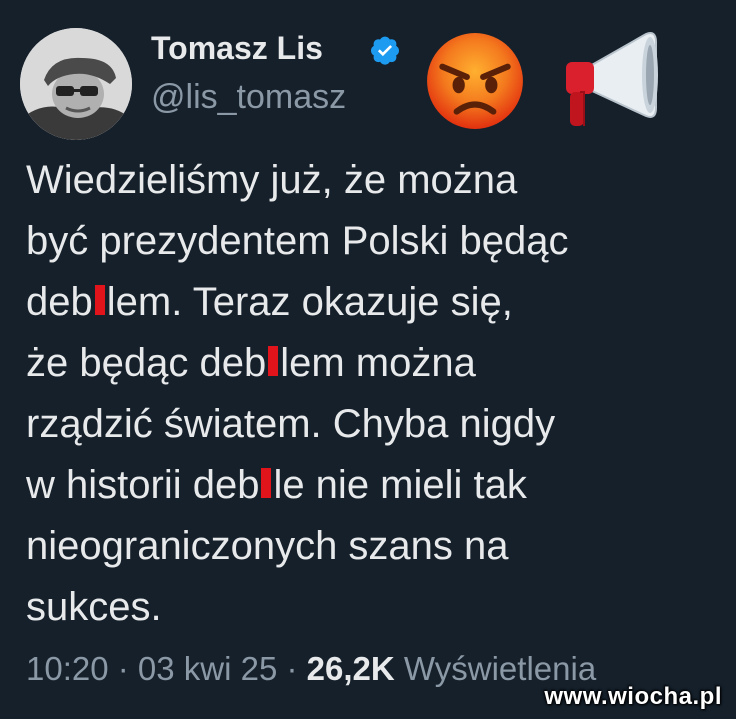  Describe the element at coordinates (267, 546) in the screenshot. I see `text-segment: nieograniczonych szans na` at that location.